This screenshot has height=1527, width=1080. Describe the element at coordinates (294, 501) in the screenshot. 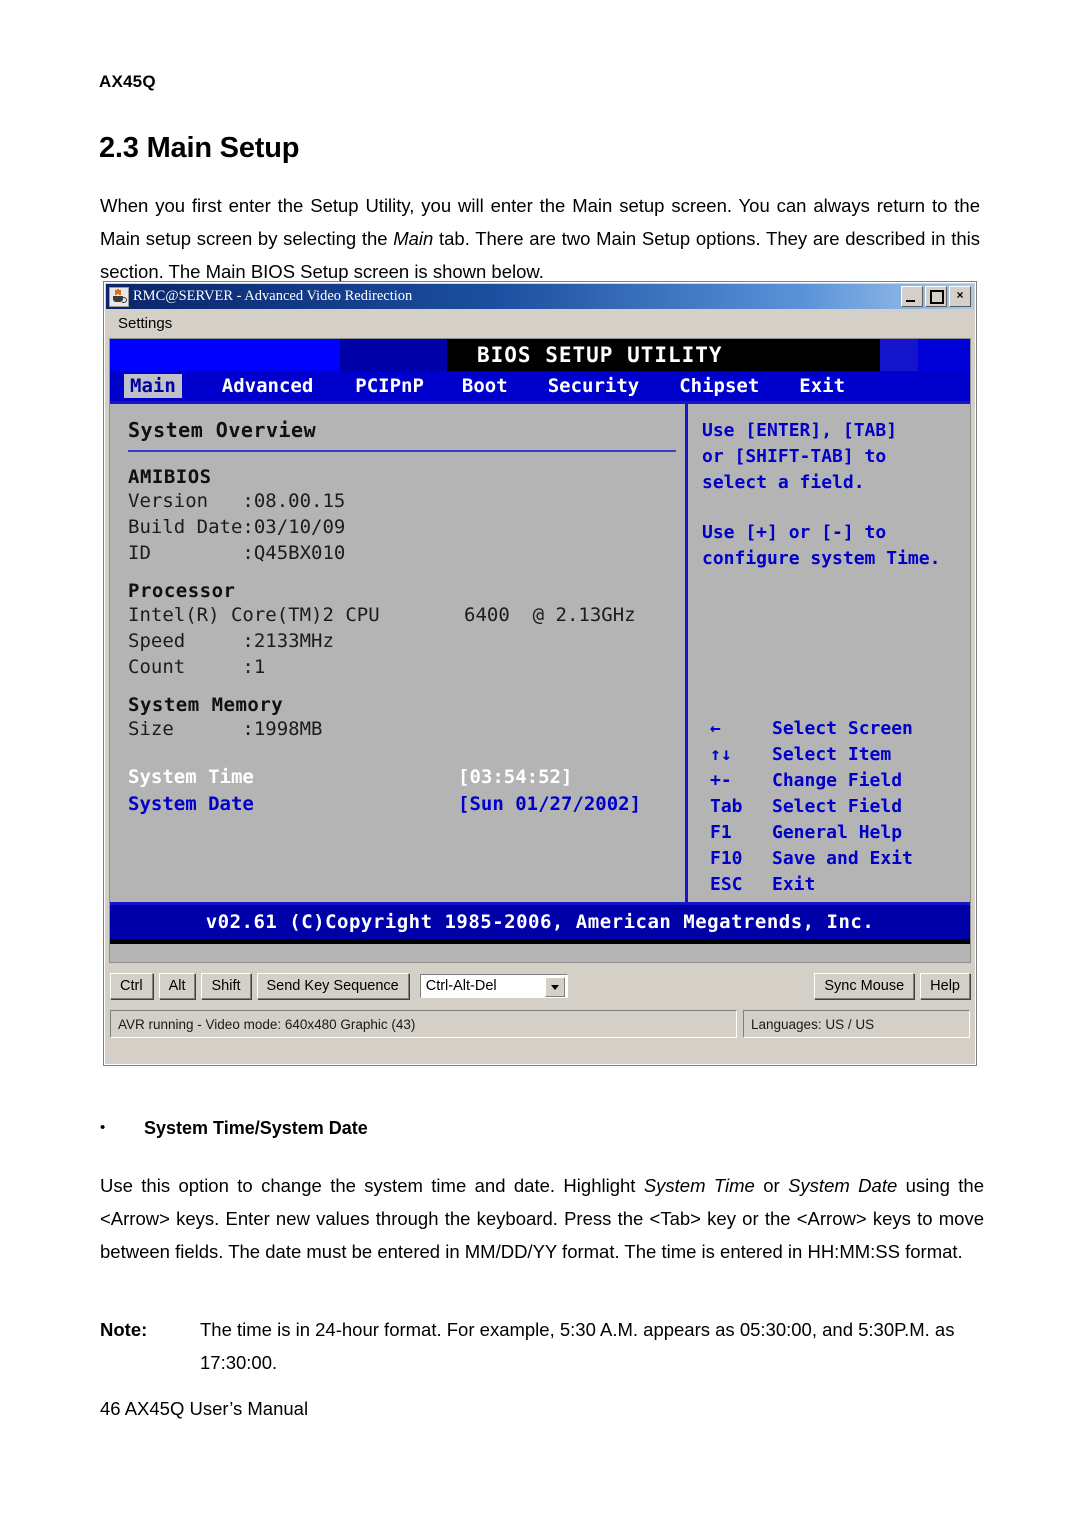

I see `amibios-version-value: :08.00.15` at that location.